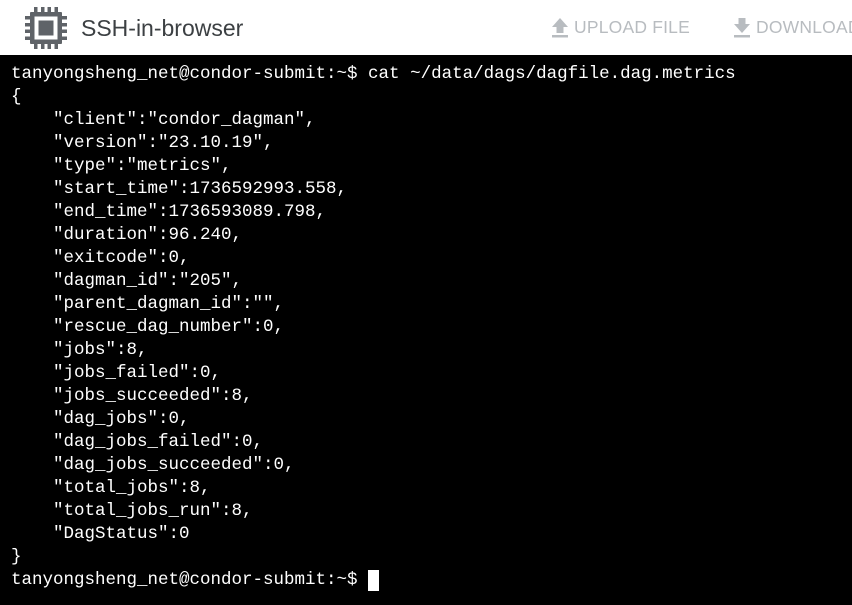  Describe the element at coordinates (148, 327) in the screenshot. I see `terminal-output-line: "rescue_dag_number":0,` at that location.